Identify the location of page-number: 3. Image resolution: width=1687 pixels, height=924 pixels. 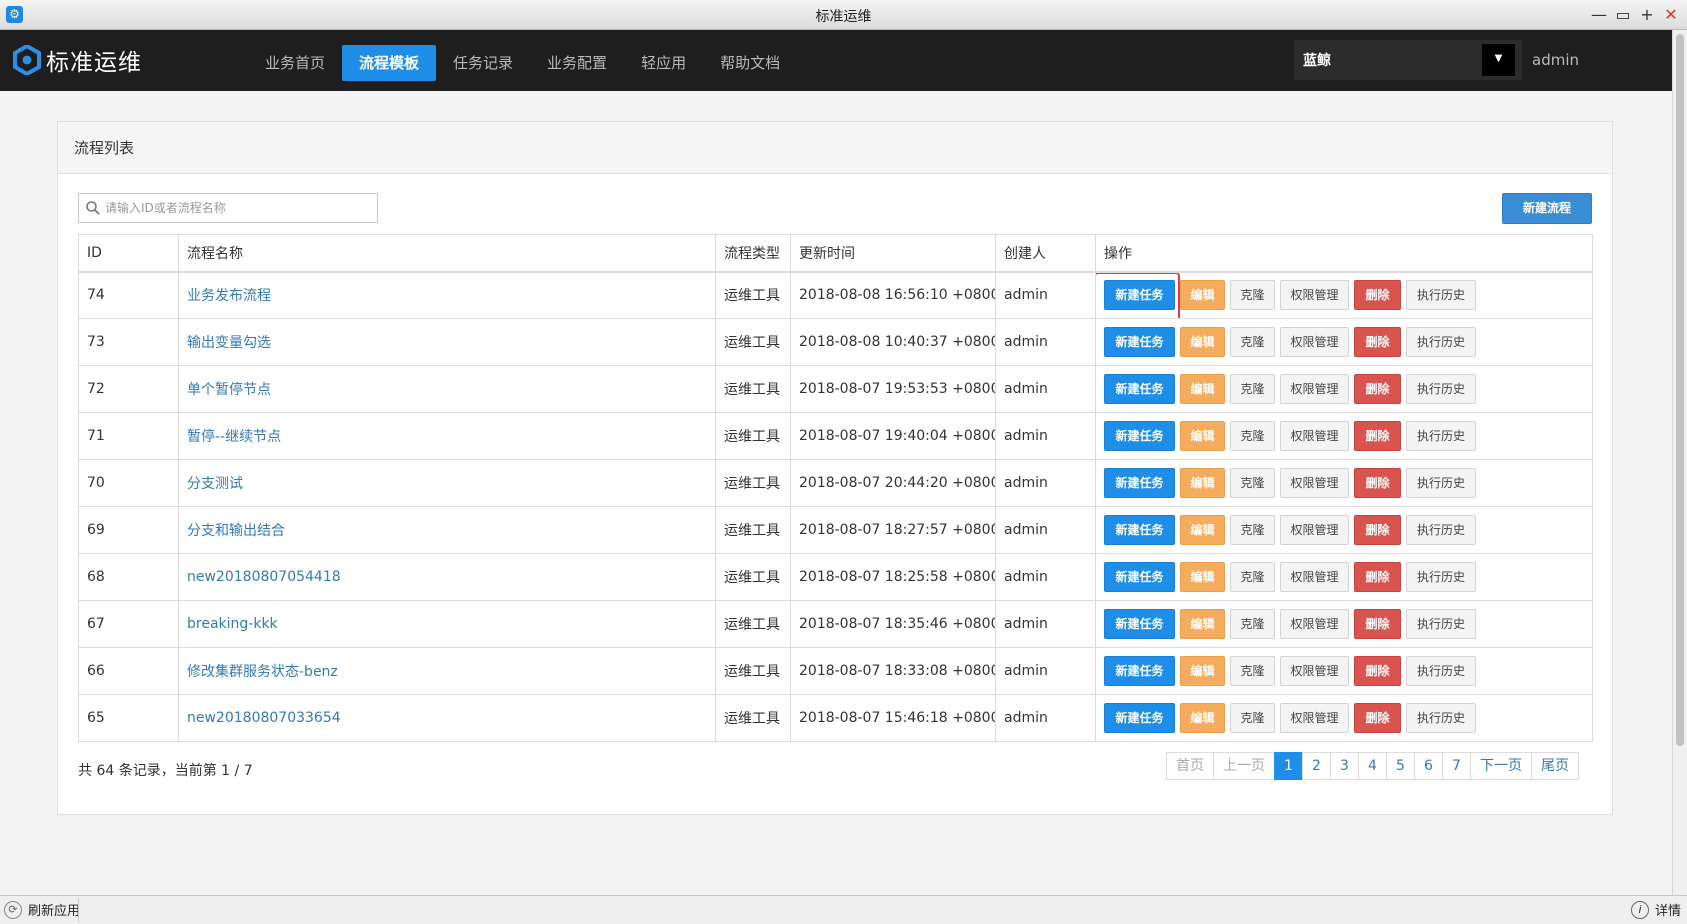
(1344, 766).